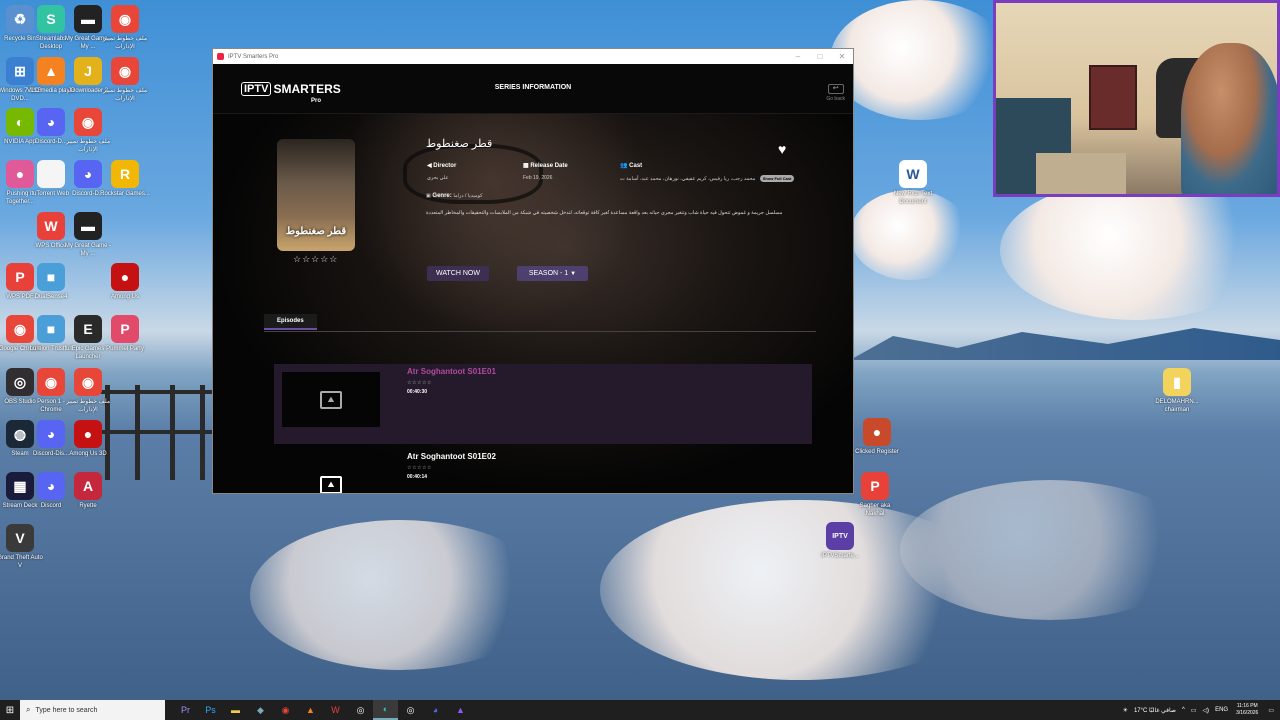  What do you see at coordinates (459, 144) in the screenshot?
I see `series-title: قطر صغنطوط` at bounding box center [459, 144].